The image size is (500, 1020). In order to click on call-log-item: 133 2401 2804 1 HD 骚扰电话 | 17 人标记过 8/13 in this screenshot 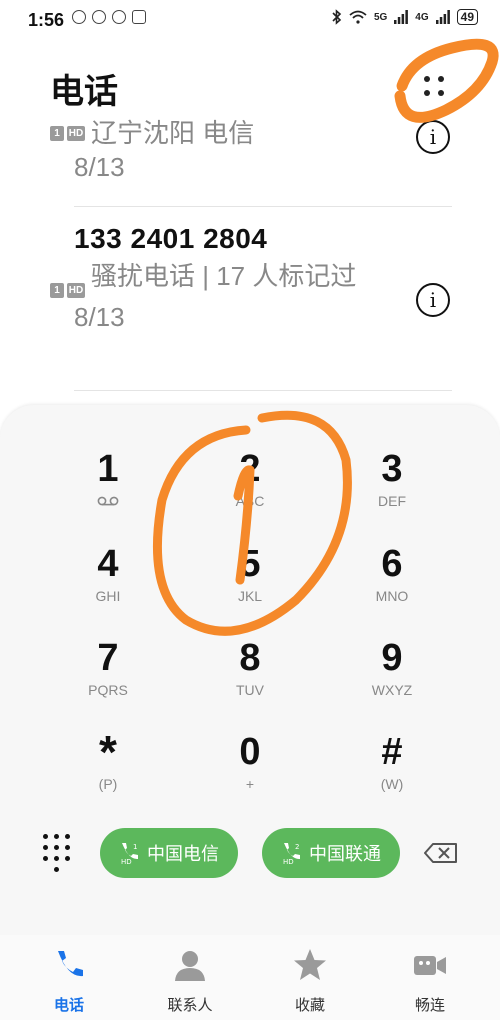, I will do `click(252, 278)`.